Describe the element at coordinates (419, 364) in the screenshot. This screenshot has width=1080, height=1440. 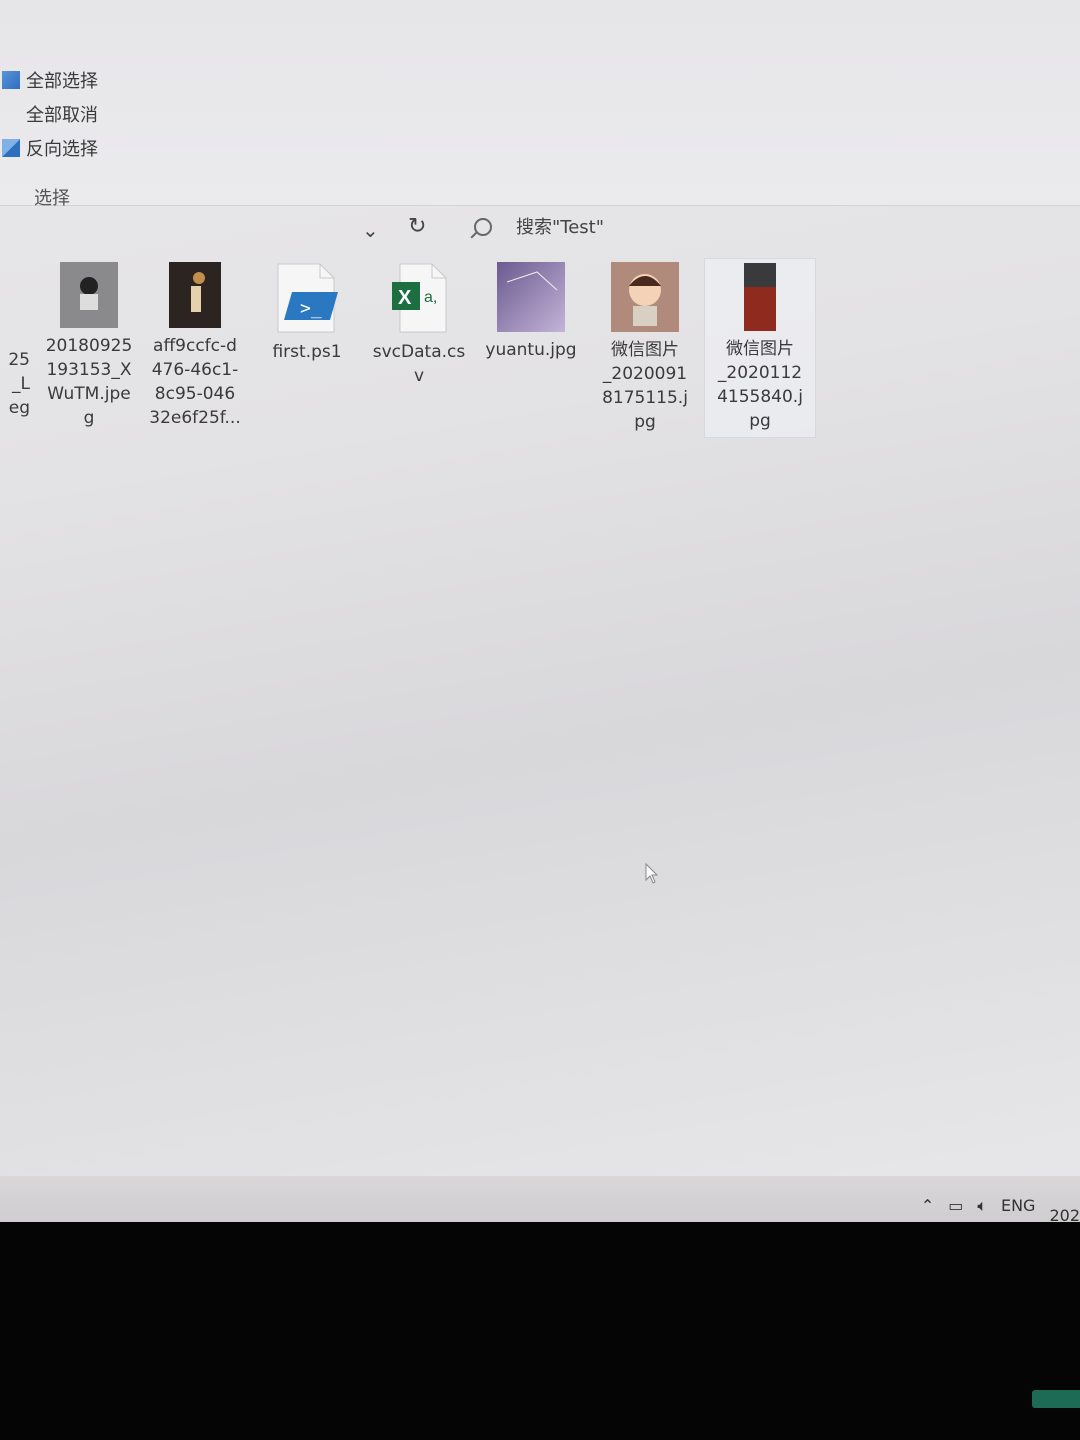
I see `file-name: svcData.cs v` at that location.